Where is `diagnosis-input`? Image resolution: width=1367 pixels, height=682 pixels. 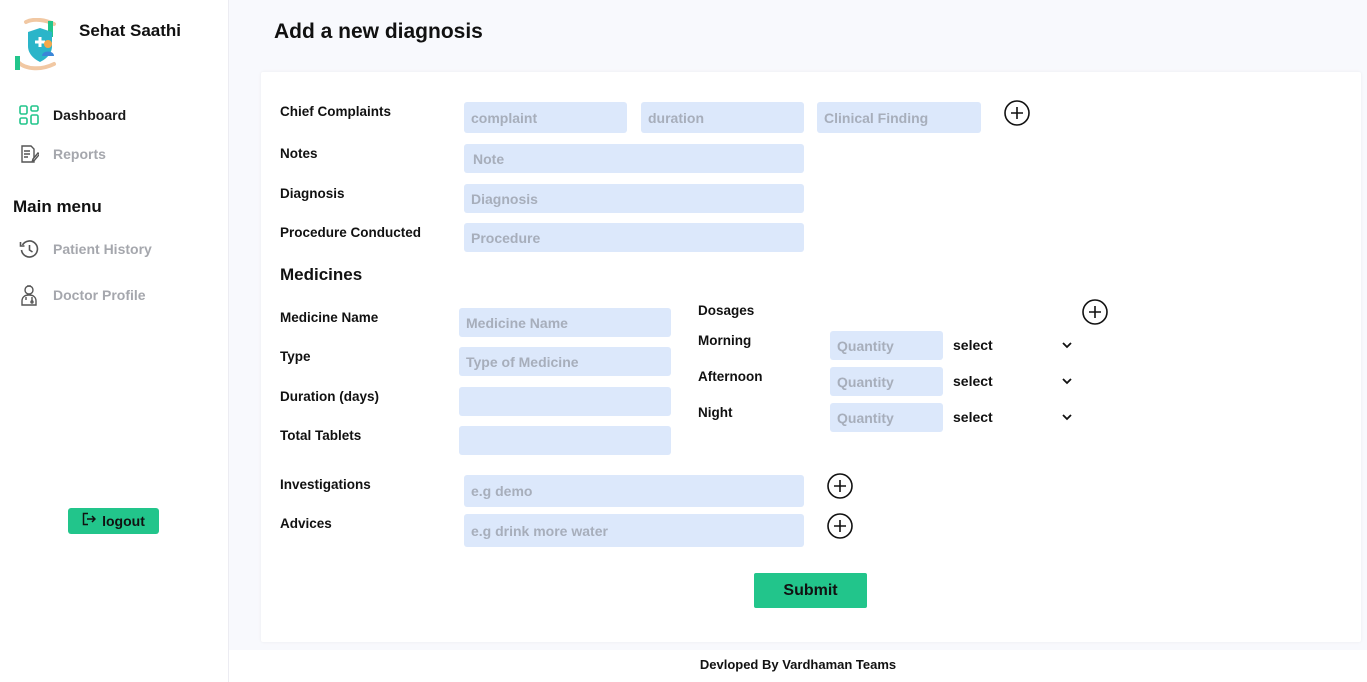 diagnosis-input is located at coordinates (634, 198).